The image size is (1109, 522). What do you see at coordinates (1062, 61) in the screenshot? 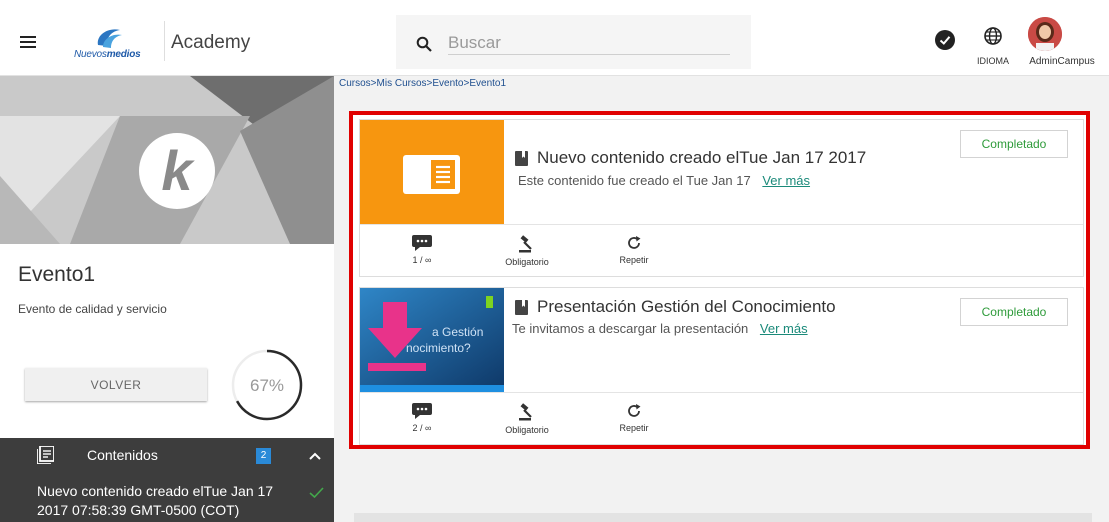
I see `user-name-label: AdminCampus` at bounding box center [1062, 61].